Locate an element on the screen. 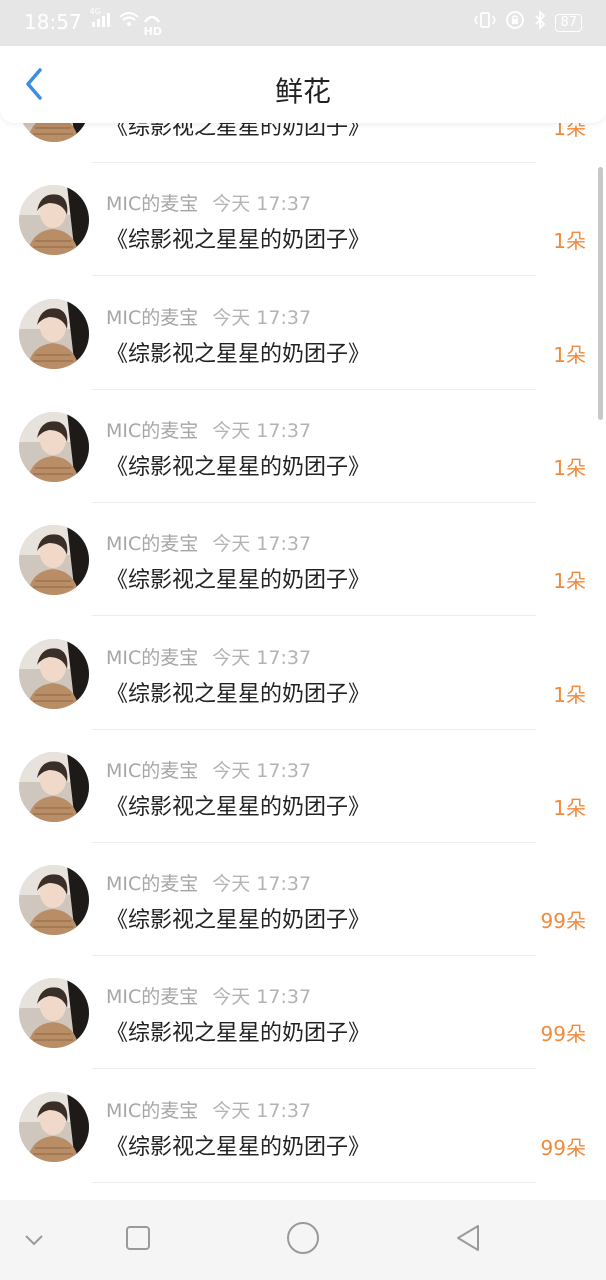 The image size is (606, 1280). status-right: 87 is located at coordinates (527, 22).